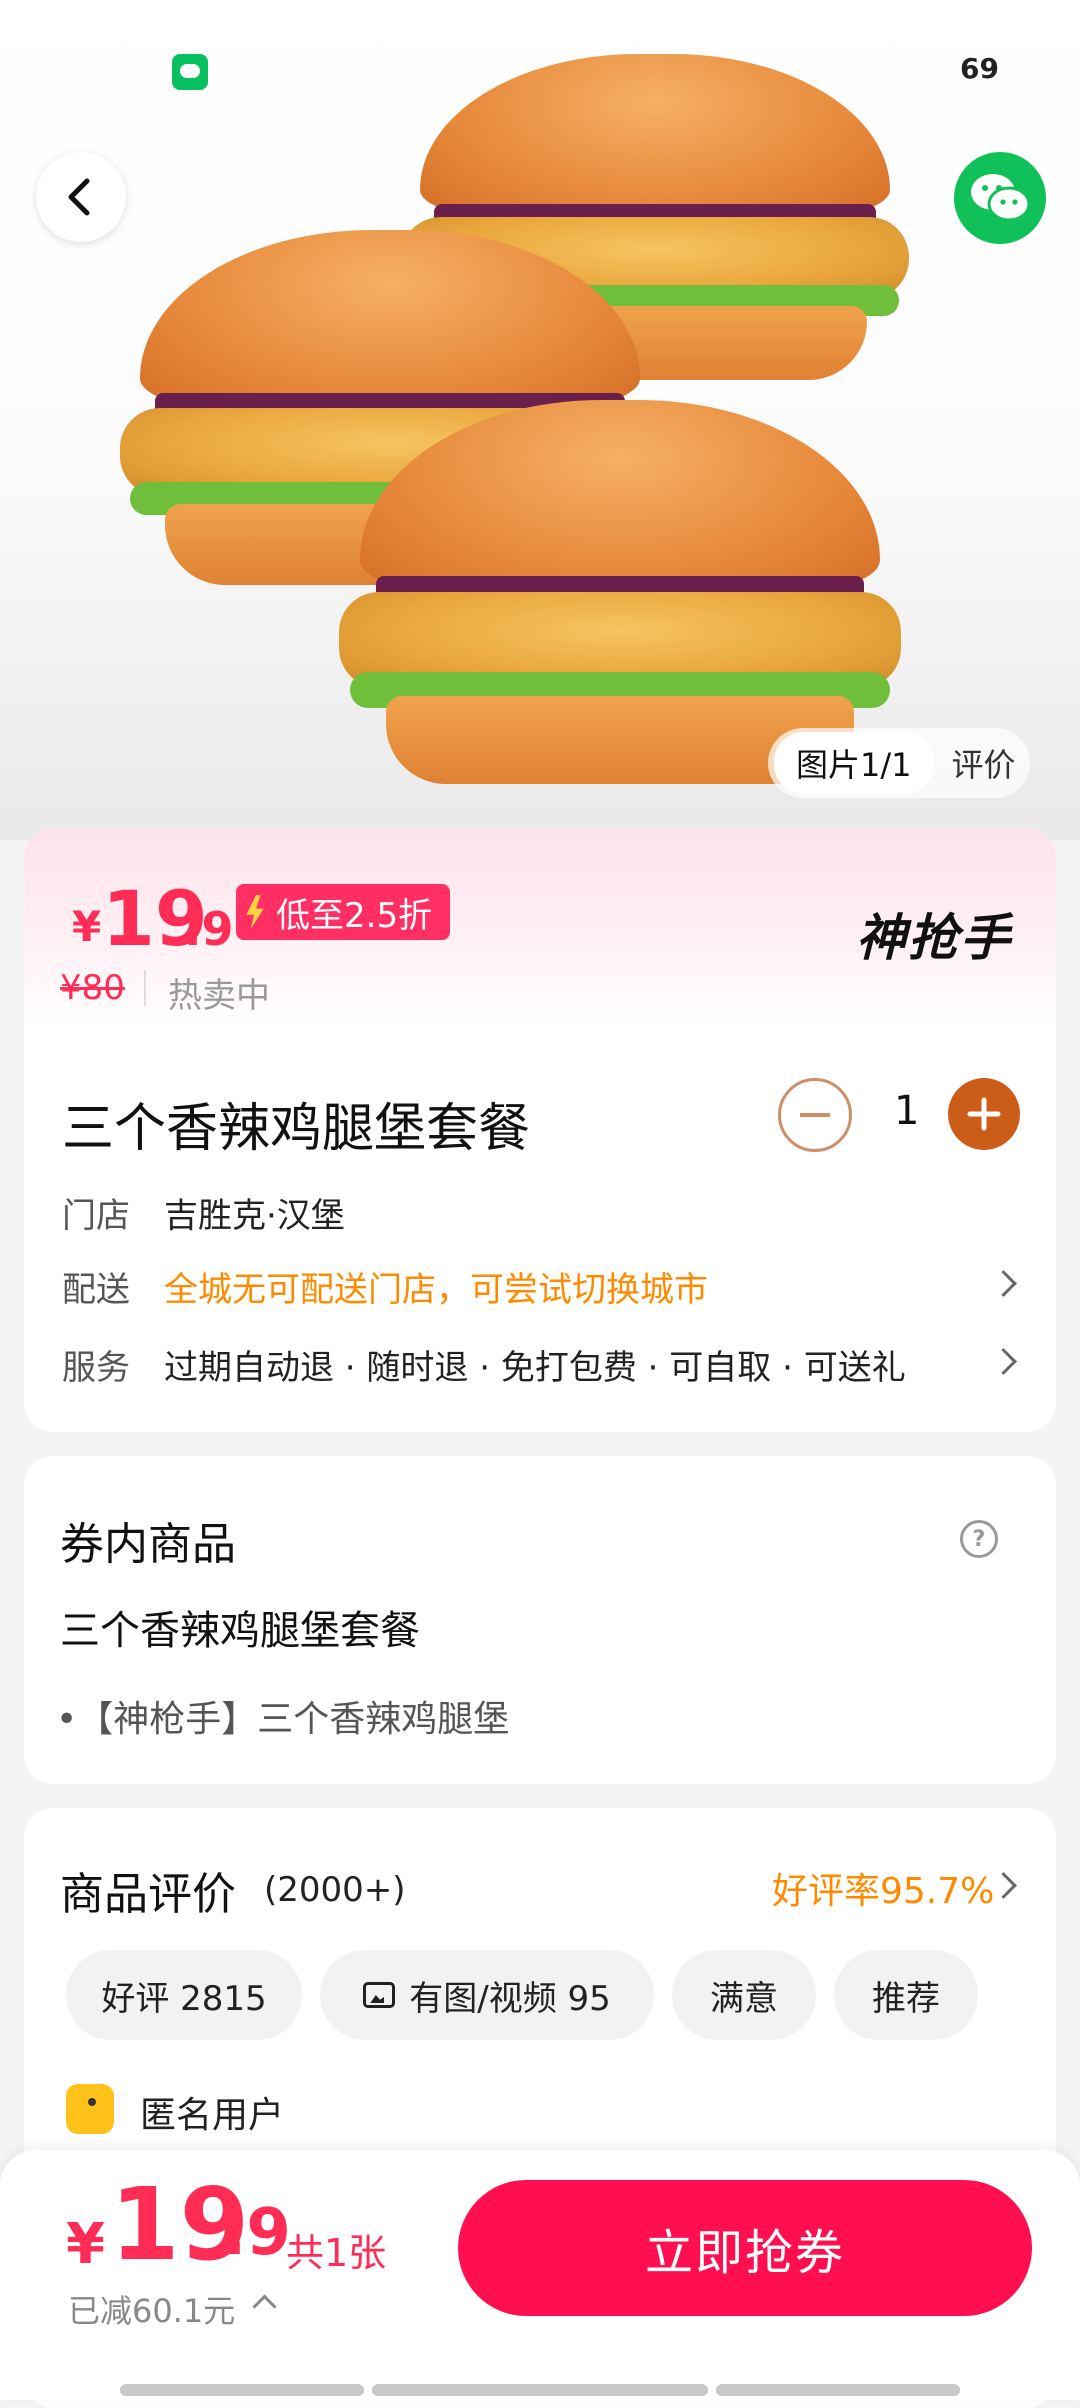 The height and width of the screenshot is (2408, 1080). What do you see at coordinates (854, 763) in the screenshot?
I see `image-count-tab: 图片1/1` at bounding box center [854, 763].